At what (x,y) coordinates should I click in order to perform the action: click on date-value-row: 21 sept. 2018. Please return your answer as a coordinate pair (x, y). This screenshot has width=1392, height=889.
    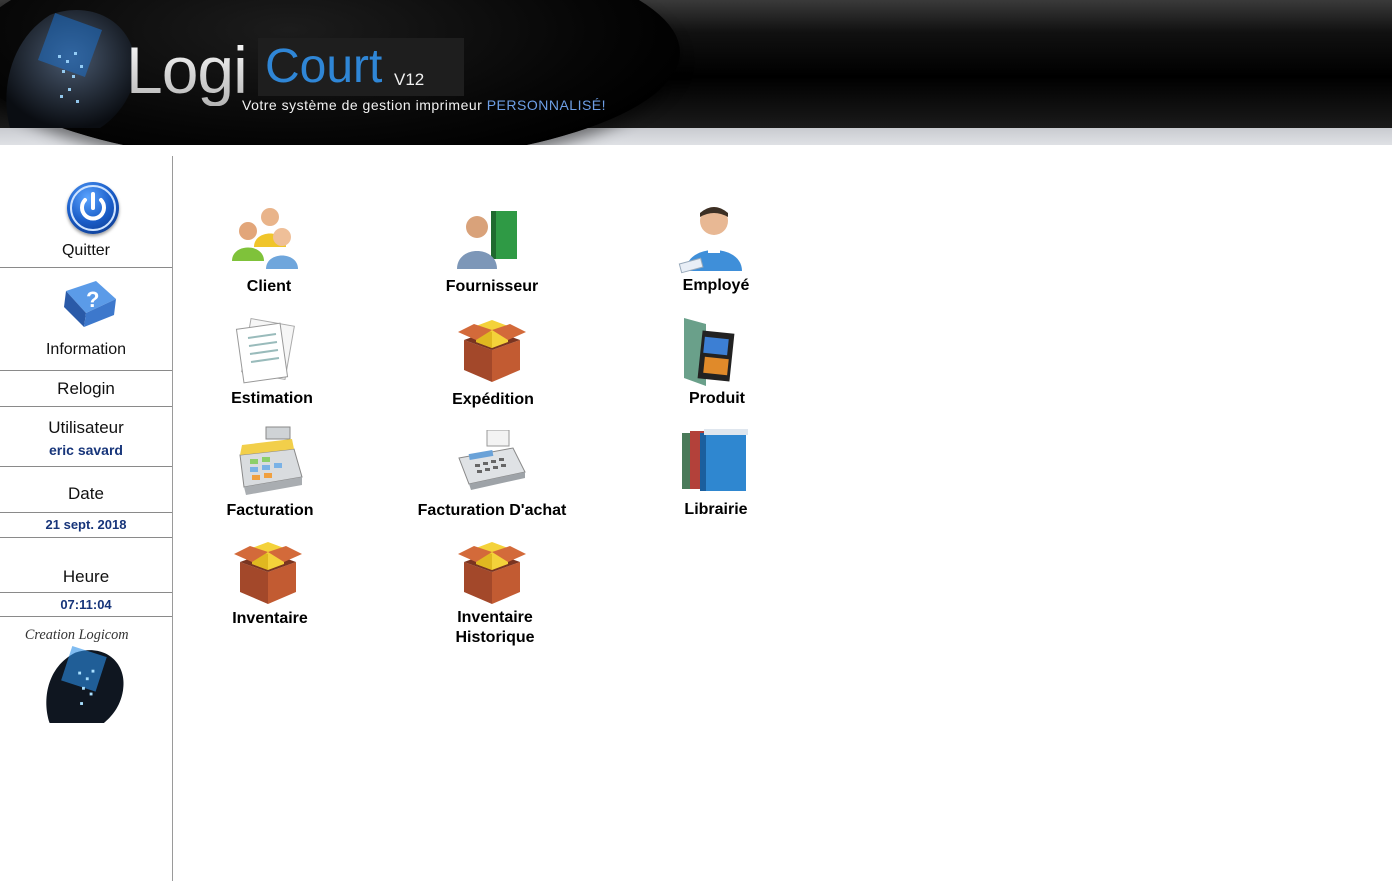
    Looking at the image, I should click on (86, 525).